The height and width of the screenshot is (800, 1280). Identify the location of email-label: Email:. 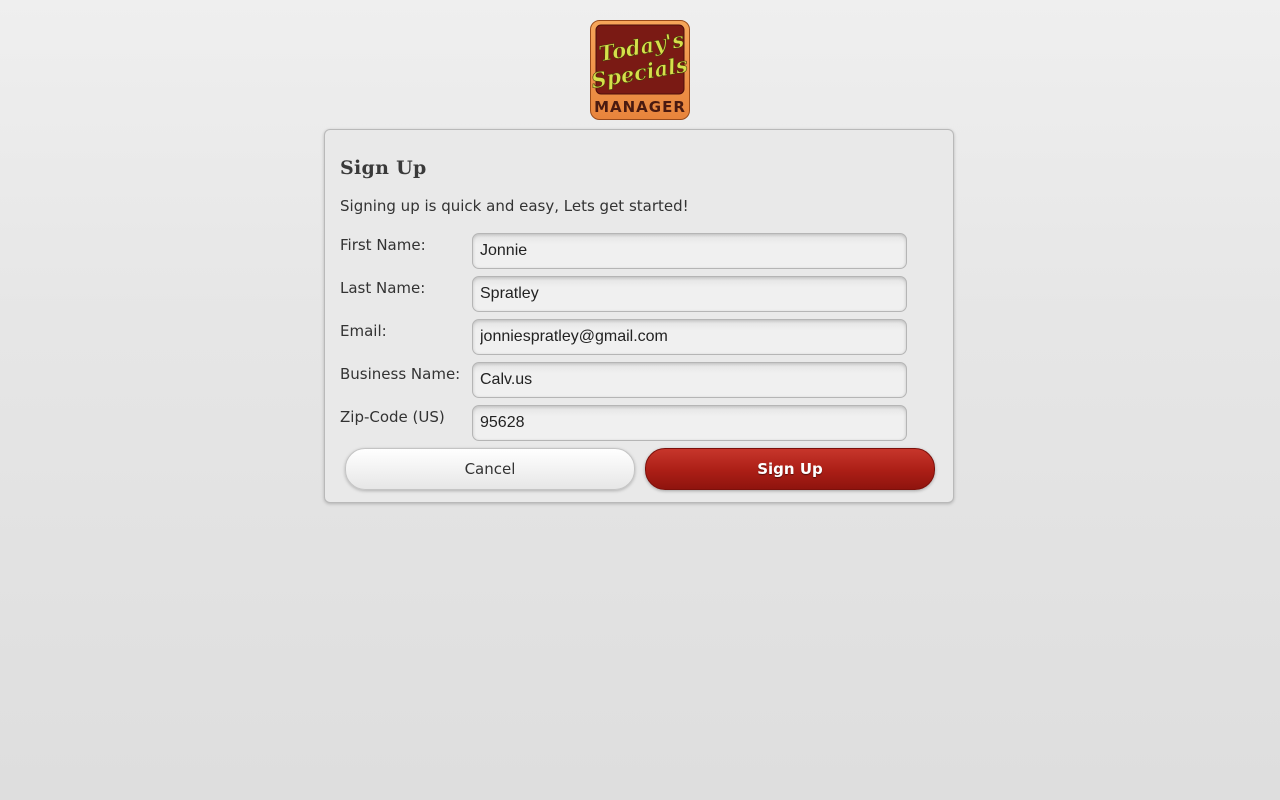
(363, 331).